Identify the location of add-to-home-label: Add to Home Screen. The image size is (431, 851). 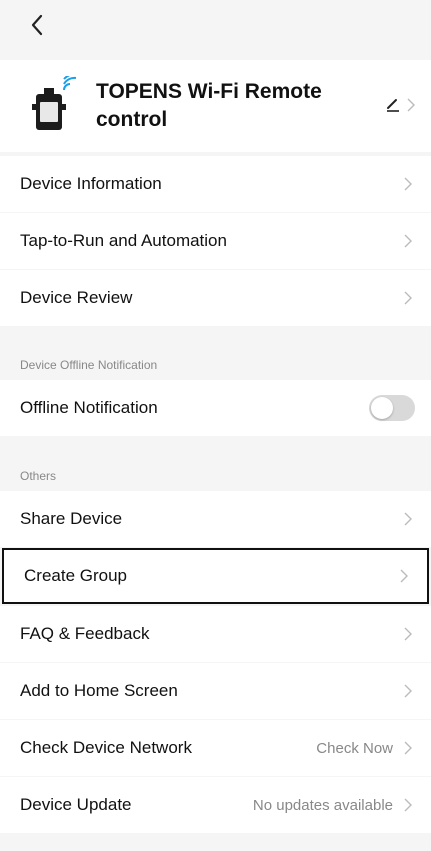
(99, 690).